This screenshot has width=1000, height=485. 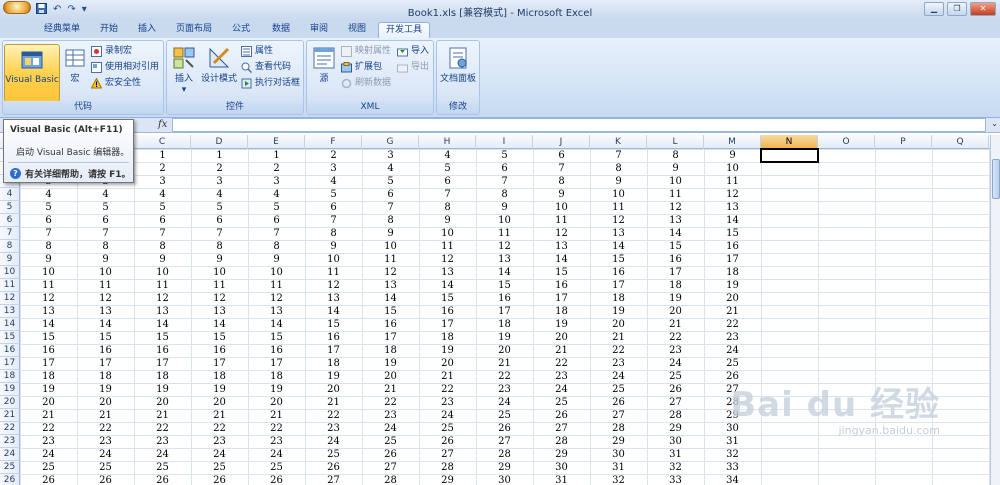 I want to click on cell-e21: 21, so click(x=276, y=415).